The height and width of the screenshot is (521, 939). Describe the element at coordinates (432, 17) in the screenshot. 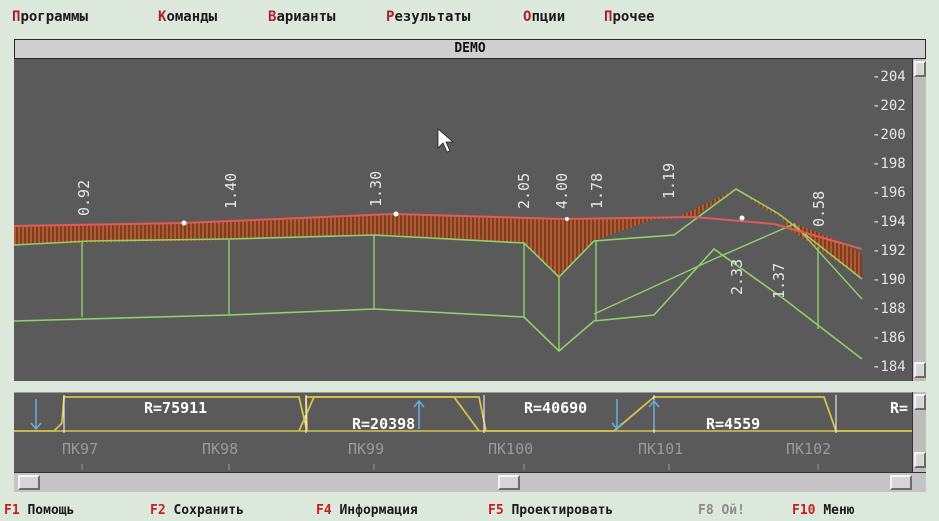

I see `menu-results-label: езультаты` at that location.